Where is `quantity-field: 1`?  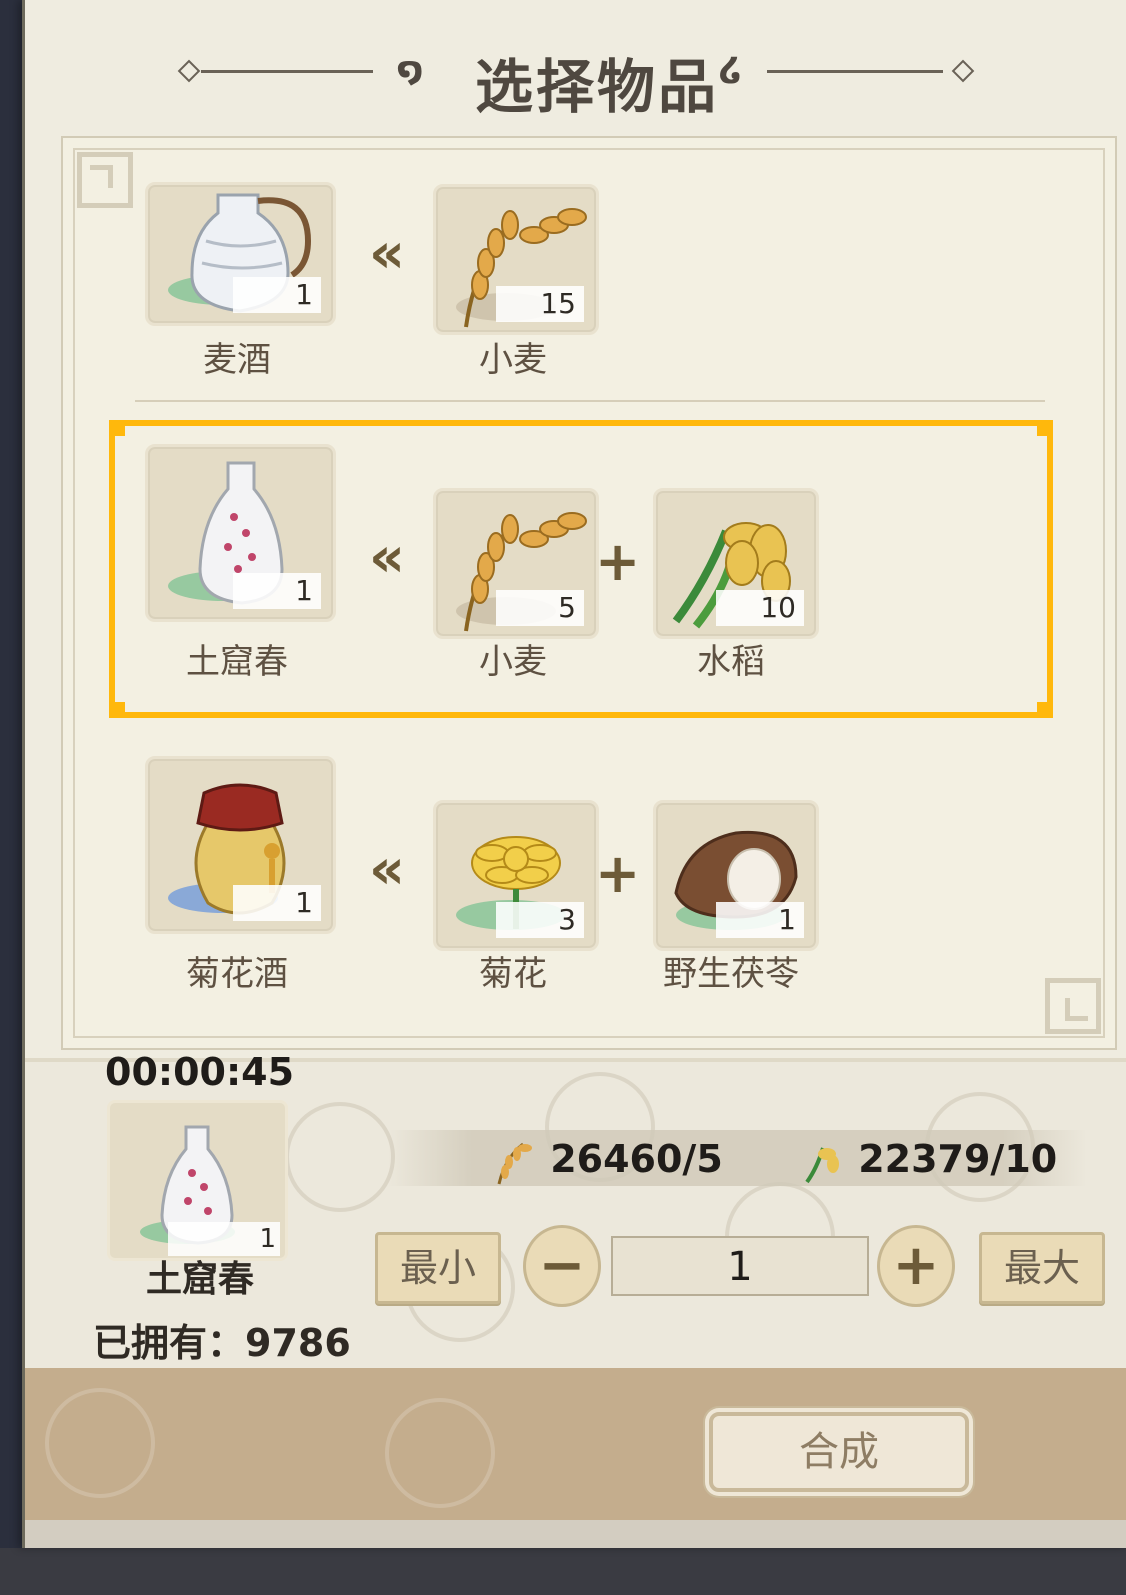
quantity-field: 1 is located at coordinates (740, 1266).